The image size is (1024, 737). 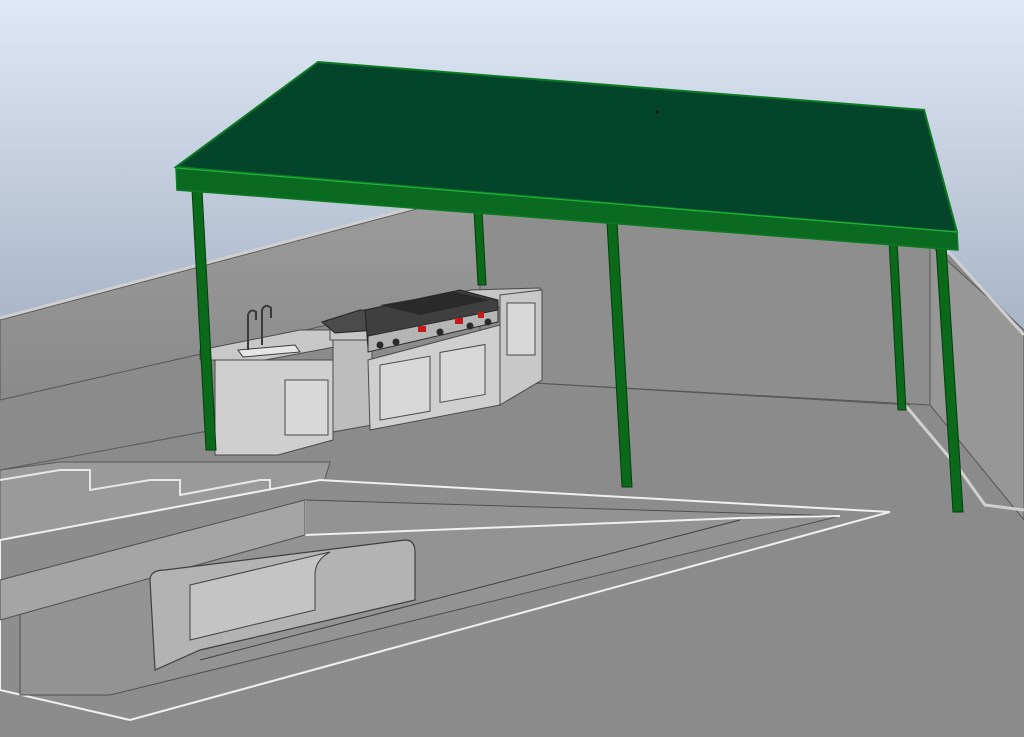 What do you see at coordinates (657, 112) in the screenshot?
I see `roof-marker` at bounding box center [657, 112].